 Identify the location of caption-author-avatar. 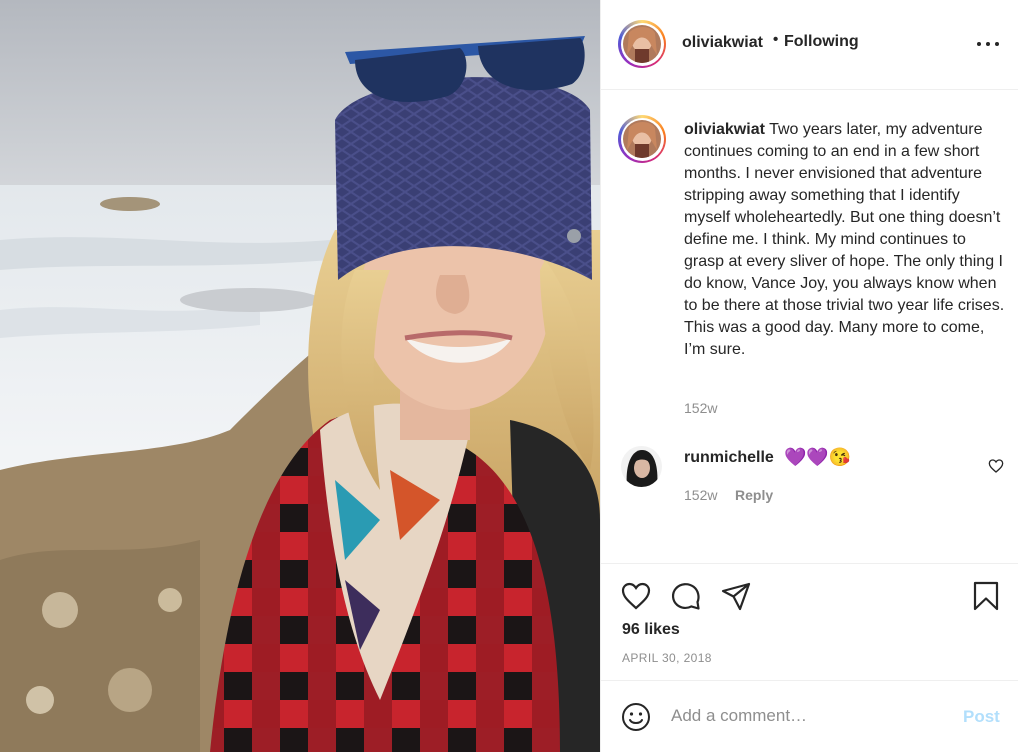
(642, 139).